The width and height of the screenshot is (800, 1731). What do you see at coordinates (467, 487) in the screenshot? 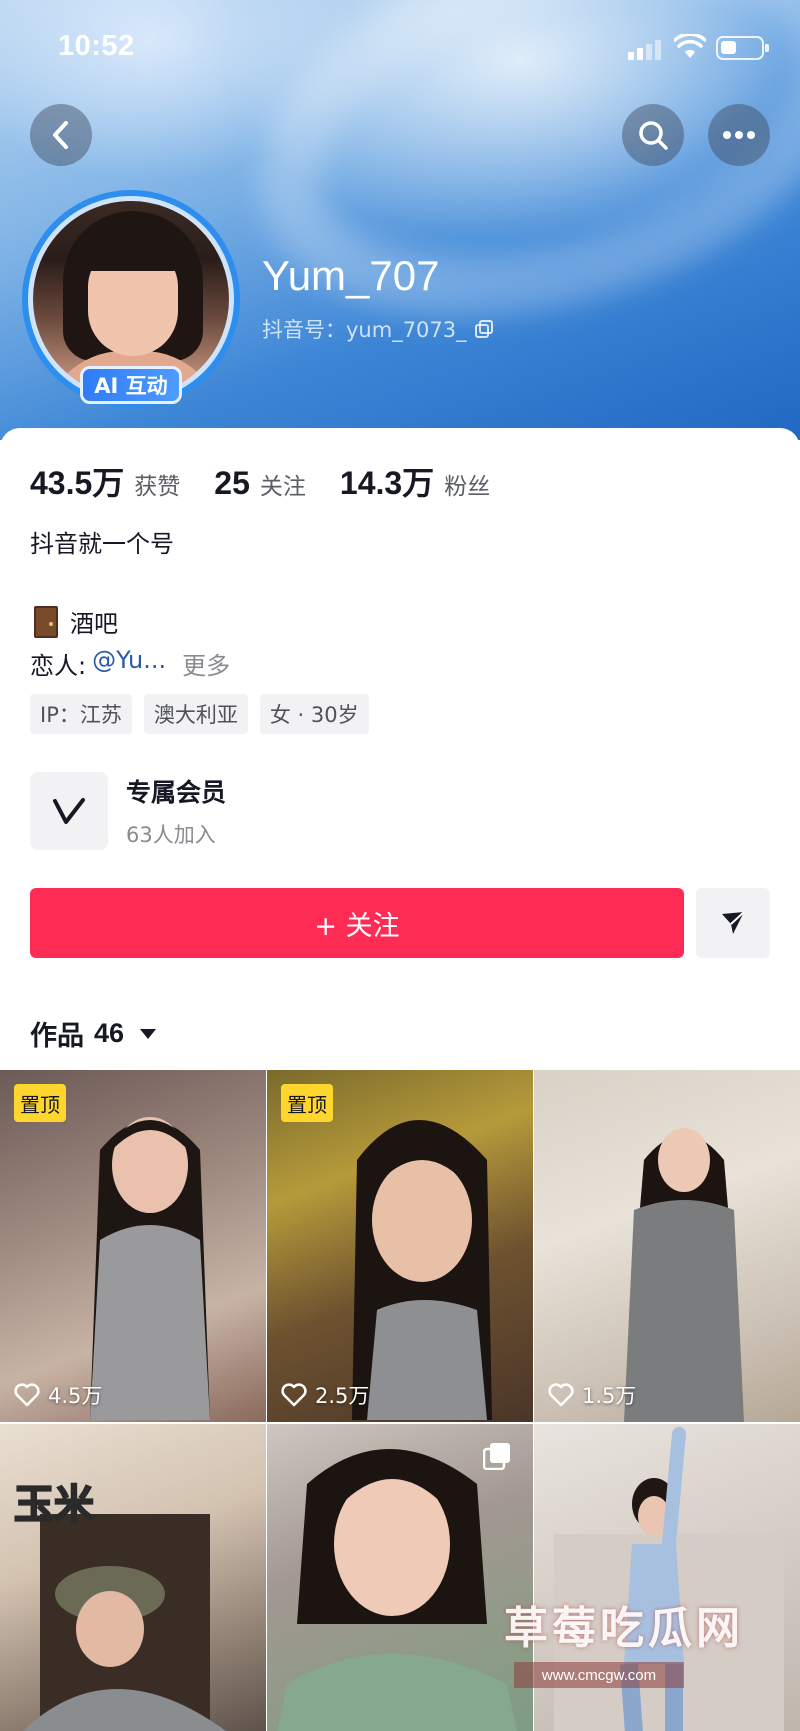
I see `stat-label: 粉丝` at bounding box center [467, 487].